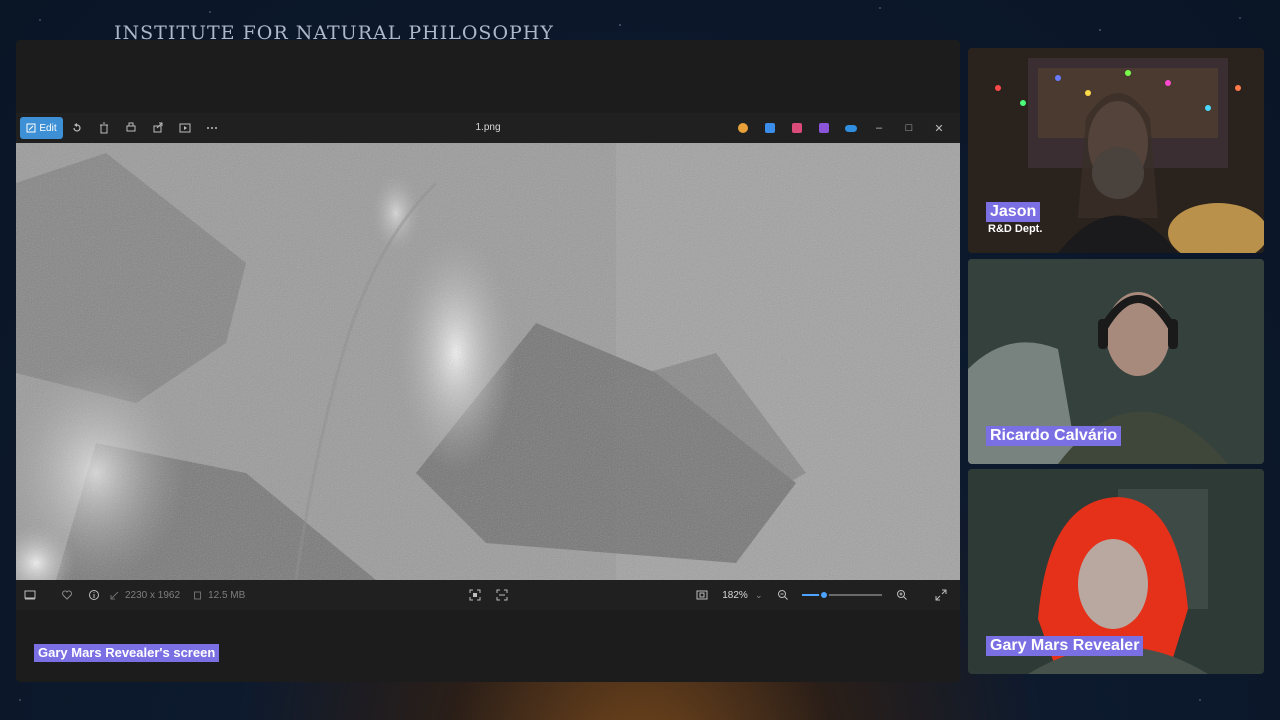 This screenshot has height=720, width=1280. What do you see at coordinates (762, 595) in the screenshot?
I see `chevron-down-icon: ⌄` at bounding box center [762, 595].